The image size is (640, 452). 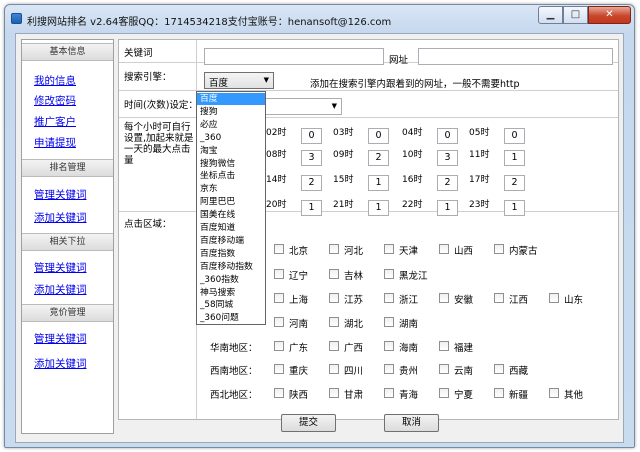 What do you see at coordinates (55, 80) in the screenshot?
I see `link-my-info: 我的信息` at bounding box center [55, 80].